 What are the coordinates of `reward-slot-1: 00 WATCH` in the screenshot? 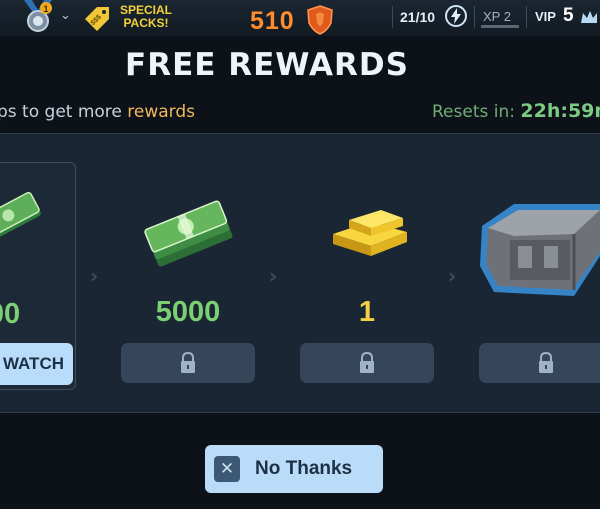 It's located at (38, 276).